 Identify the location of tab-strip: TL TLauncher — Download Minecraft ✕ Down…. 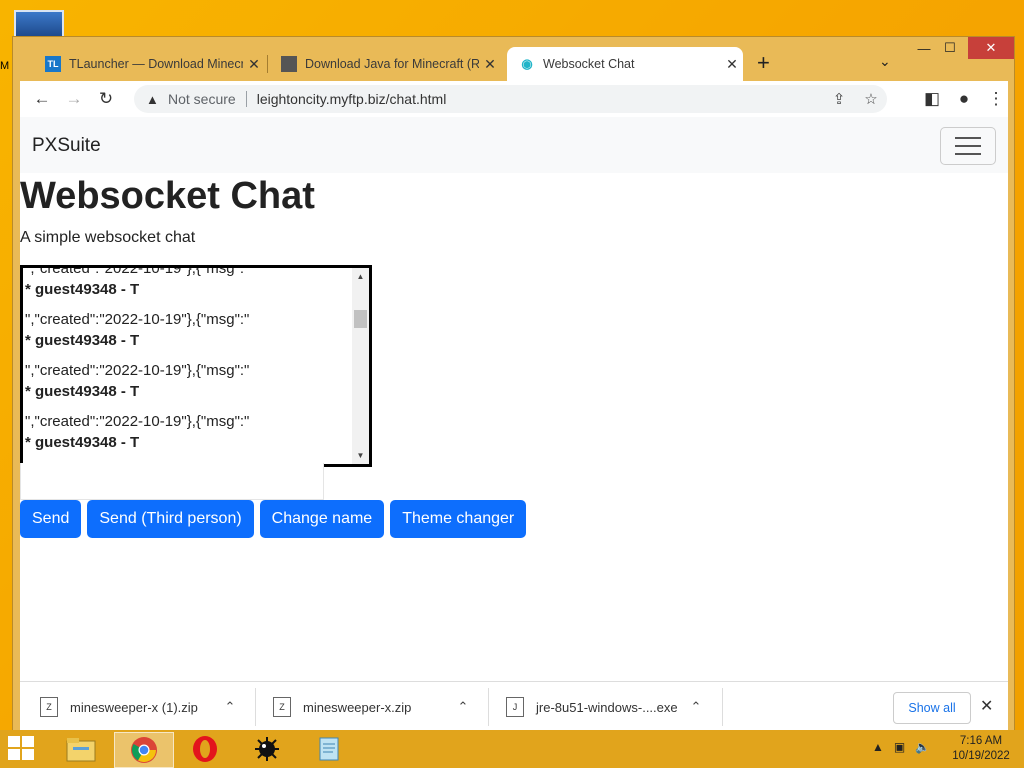
(513, 59).